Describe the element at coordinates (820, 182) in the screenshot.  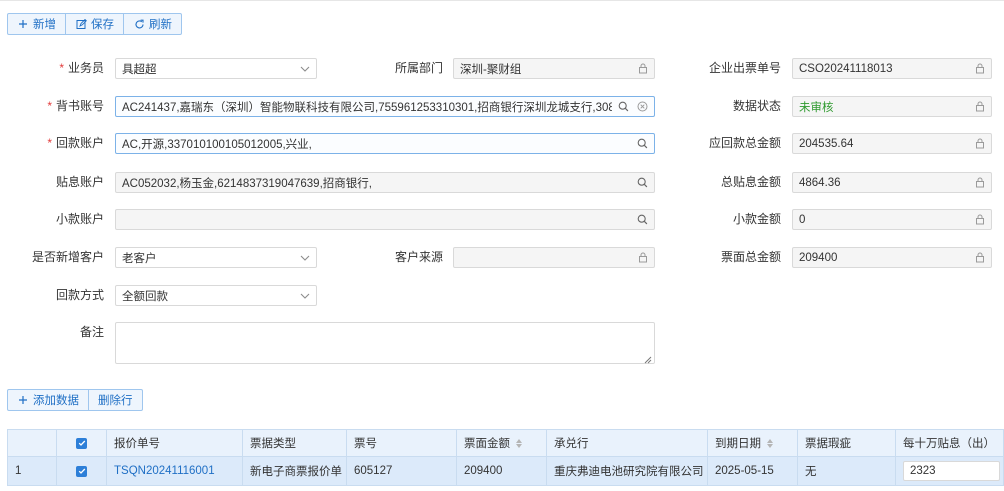
I see `discount-total-value: 4864.36` at that location.